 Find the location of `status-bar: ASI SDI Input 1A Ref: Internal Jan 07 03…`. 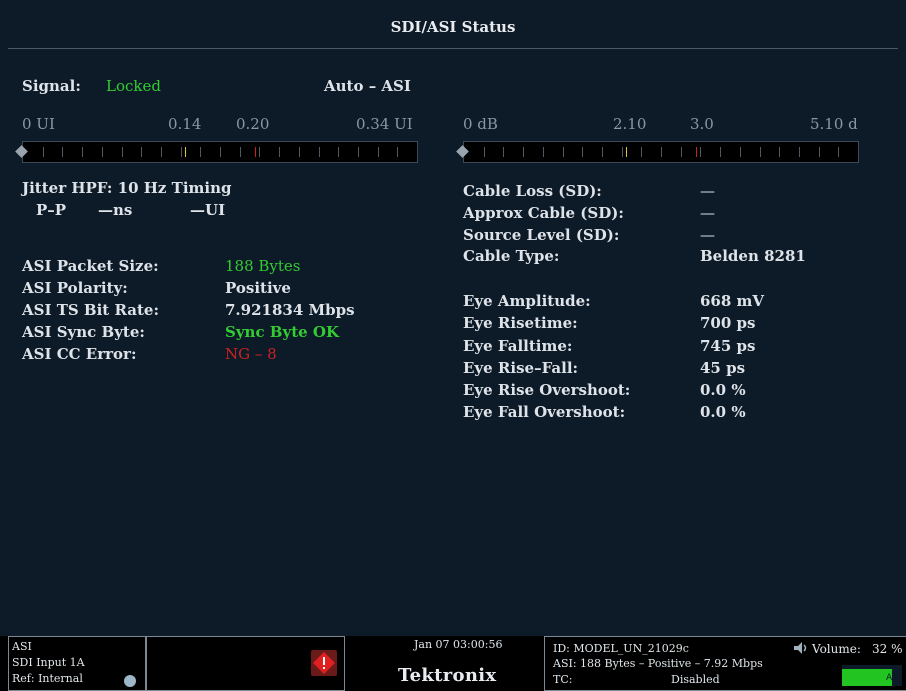

status-bar: ASI SDI Input 1A Ref: Internal Jan 07 03… is located at coordinates (453, 663).